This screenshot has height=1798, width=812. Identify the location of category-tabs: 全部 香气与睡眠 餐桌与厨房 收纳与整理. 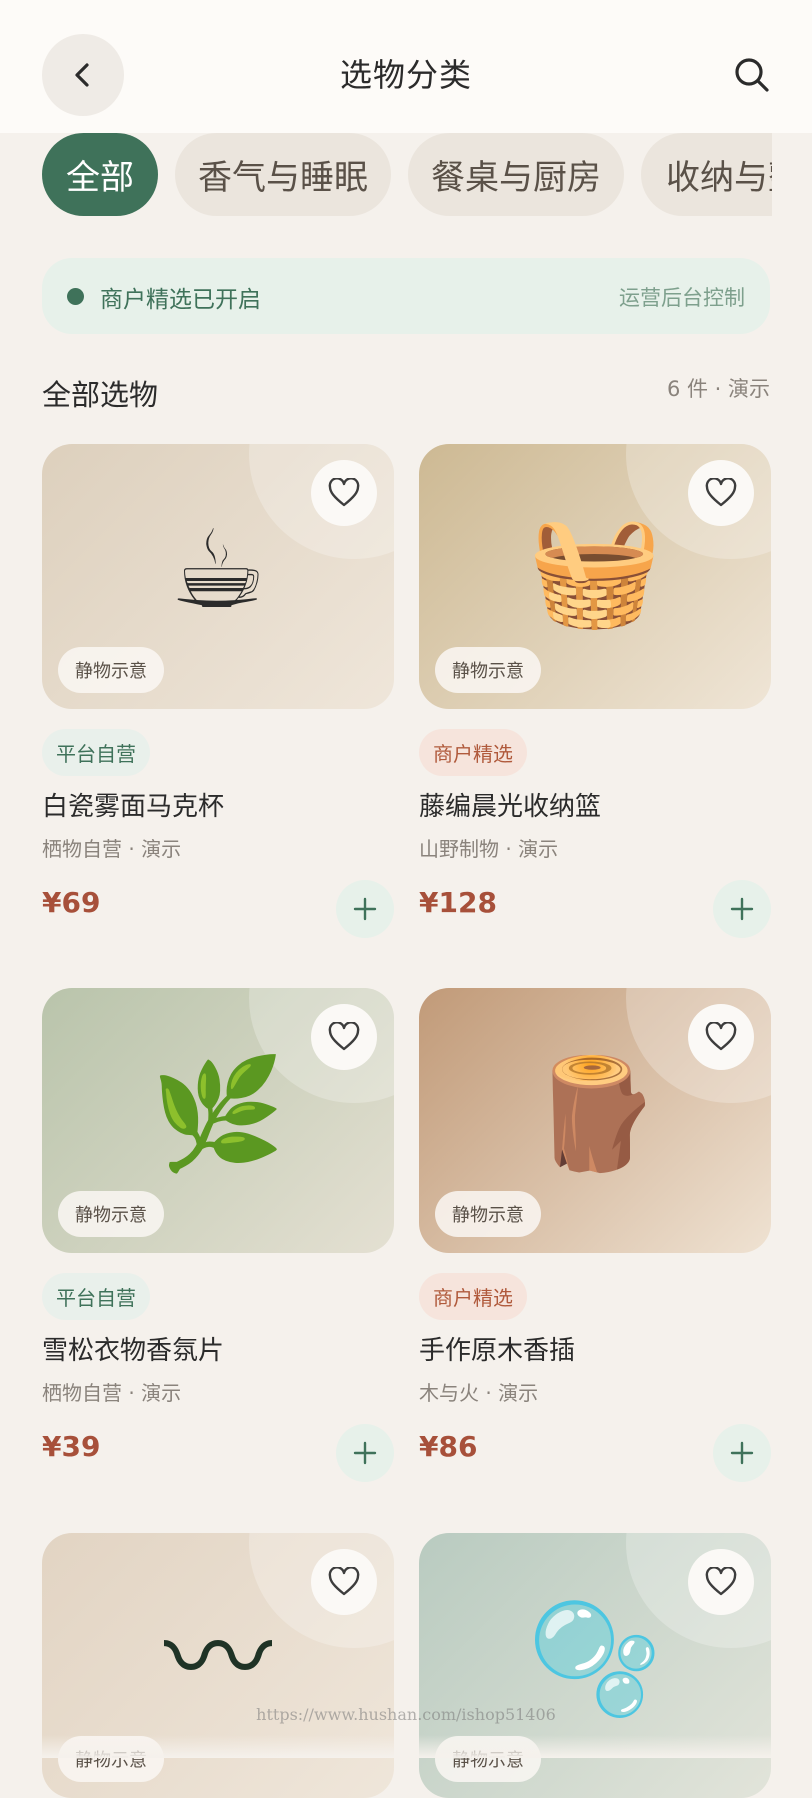
(407, 175).